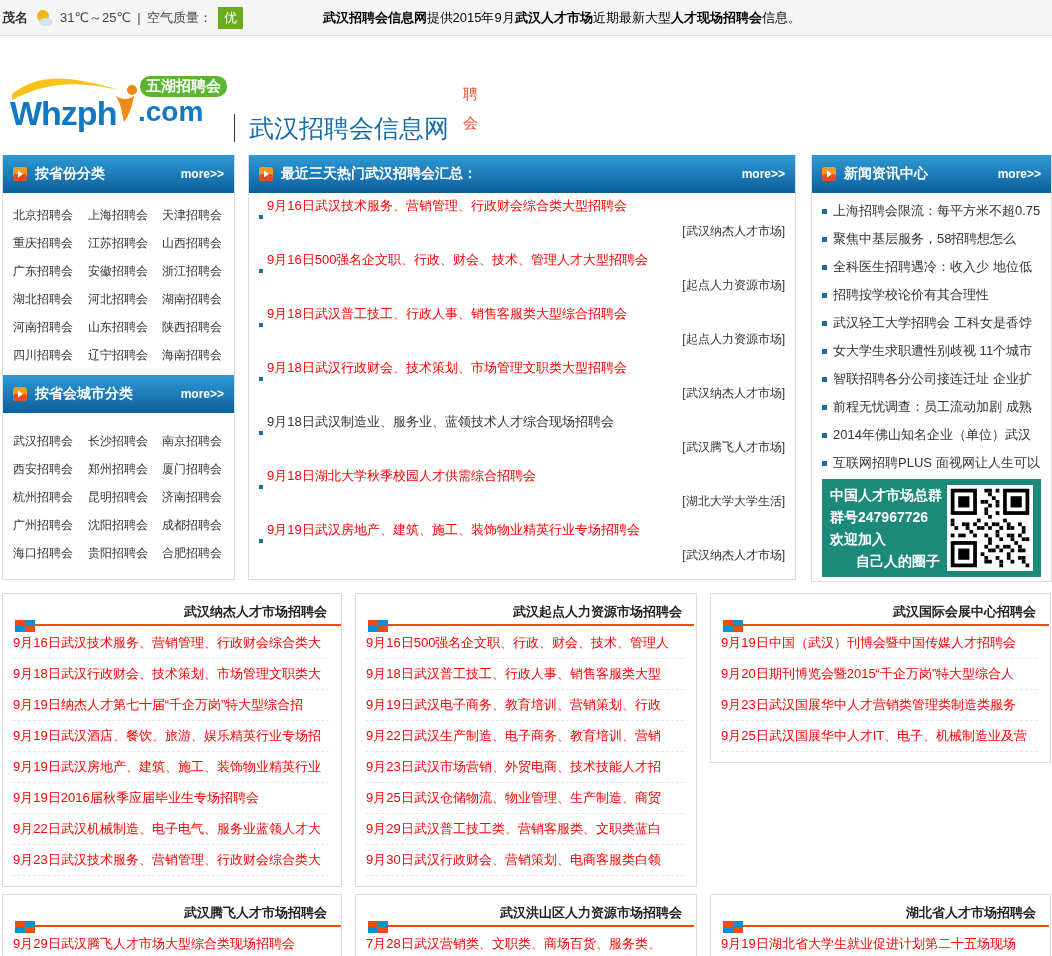 The height and width of the screenshot is (956, 1052). Describe the element at coordinates (167, 643) in the screenshot. I see `job-fair-link: 9月16日武汉技术服务、营销管理、行政财会综合类大` at that location.